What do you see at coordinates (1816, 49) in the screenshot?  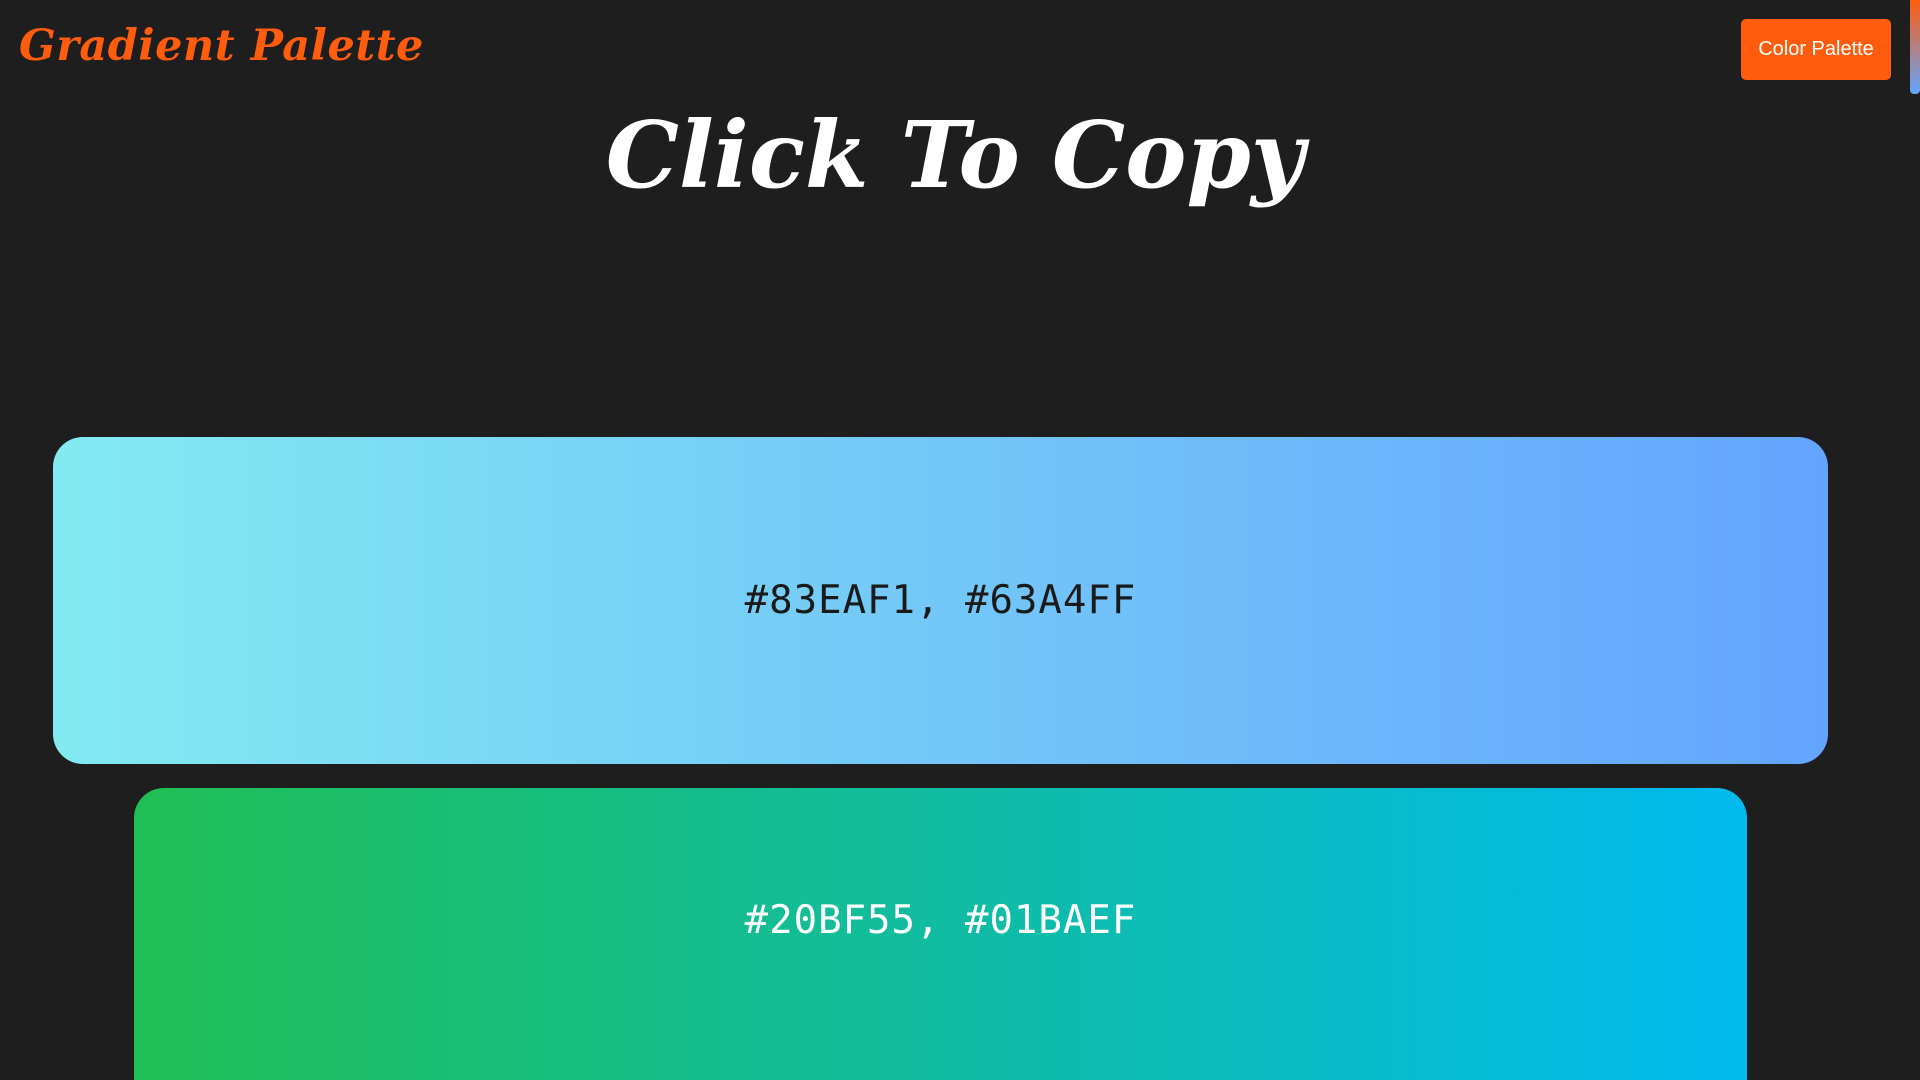 I see `color-palette-button: Color Palette` at bounding box center [1816, 49].